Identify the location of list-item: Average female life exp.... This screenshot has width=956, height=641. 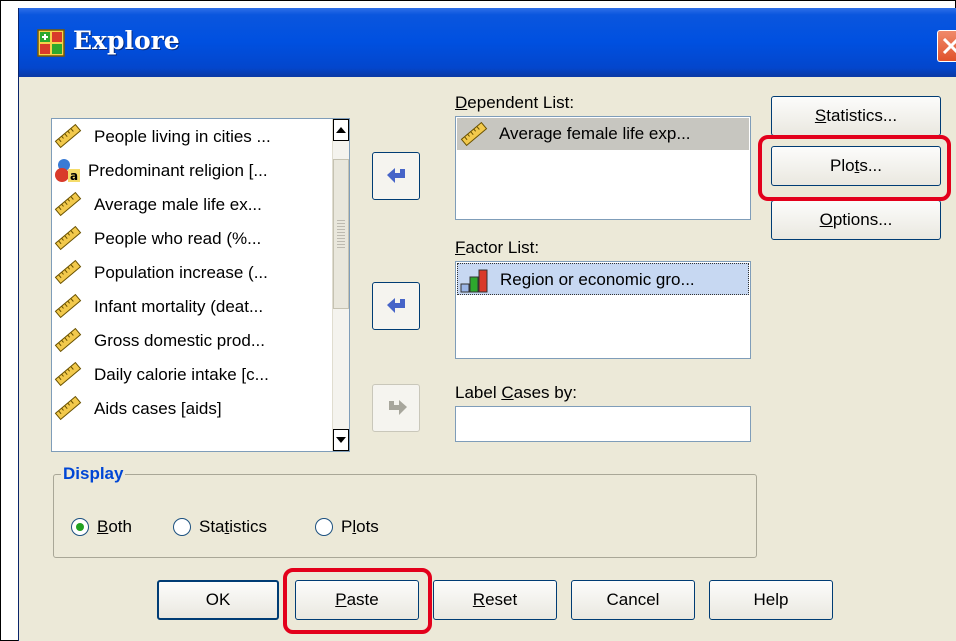
(603, 134).